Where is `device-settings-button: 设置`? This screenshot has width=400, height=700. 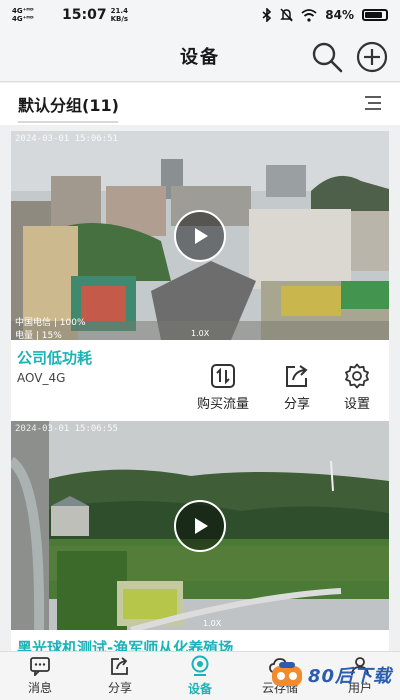 device-settings-button: 设置 is located at coordinates (357, 387).